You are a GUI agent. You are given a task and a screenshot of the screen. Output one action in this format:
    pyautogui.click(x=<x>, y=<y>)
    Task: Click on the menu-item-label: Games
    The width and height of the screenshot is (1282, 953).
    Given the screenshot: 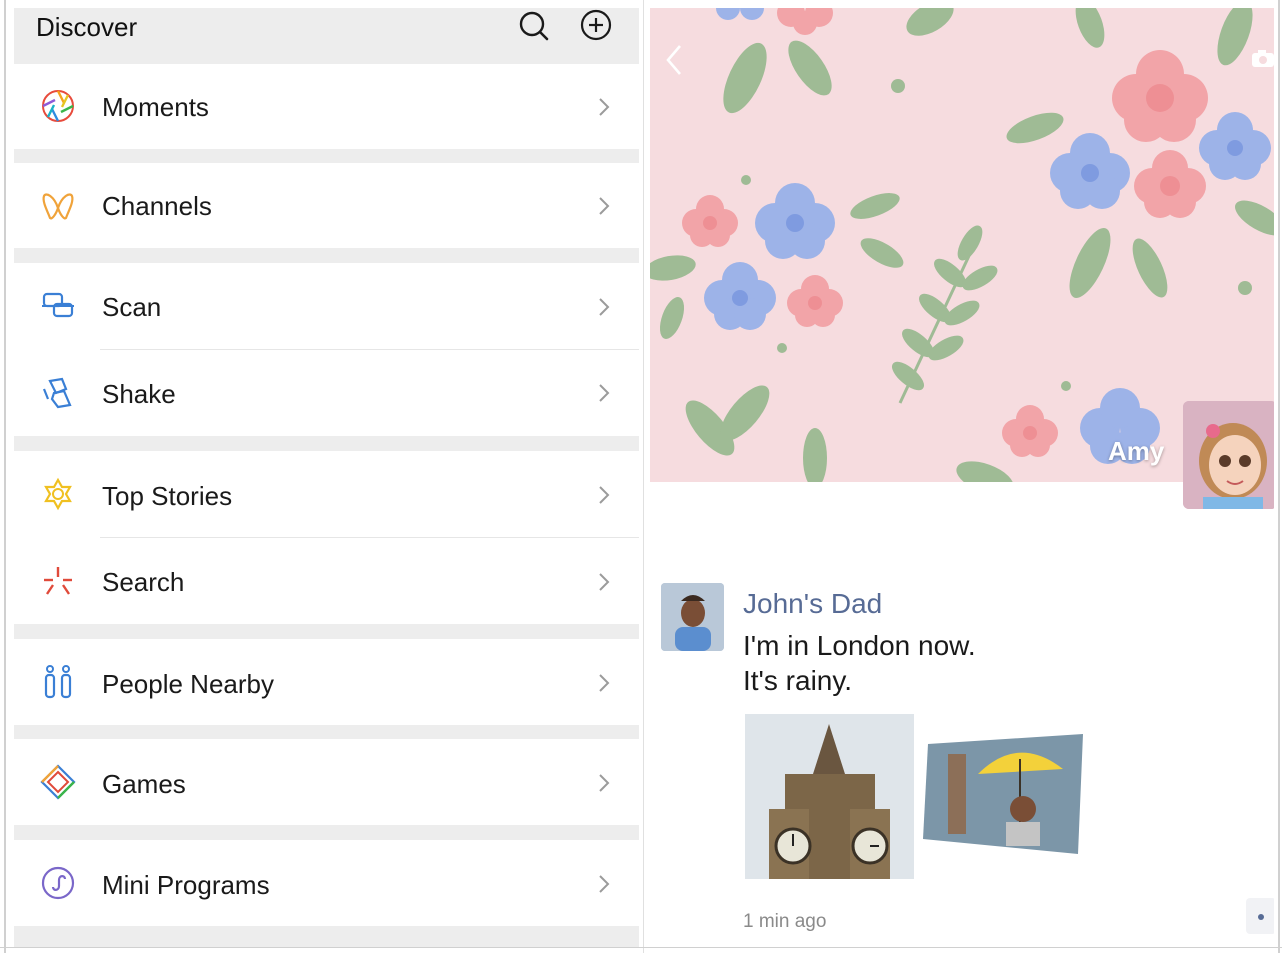 What is the action you would take?
    pyautogui.click(x=144, y=784)
    